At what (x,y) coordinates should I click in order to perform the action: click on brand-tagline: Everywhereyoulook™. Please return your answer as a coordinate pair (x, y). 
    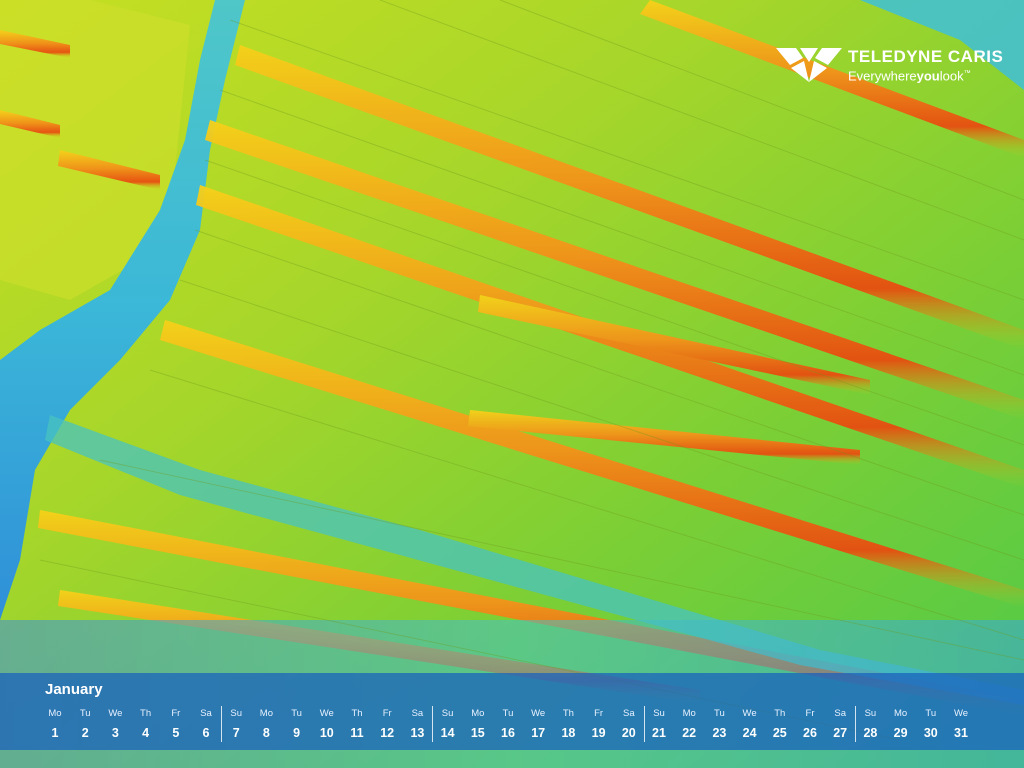
    Looking at the image, I should click on (909, 76).